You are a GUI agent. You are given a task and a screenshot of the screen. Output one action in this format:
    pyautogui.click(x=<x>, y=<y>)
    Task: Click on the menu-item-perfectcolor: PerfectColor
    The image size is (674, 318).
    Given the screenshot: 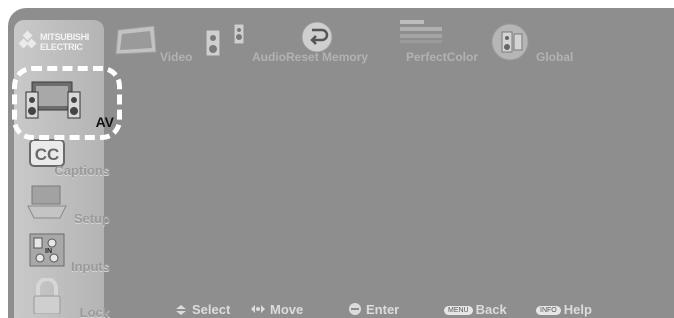 What is the action you would take?
    pyautogui.click(x=446, y=43)
    